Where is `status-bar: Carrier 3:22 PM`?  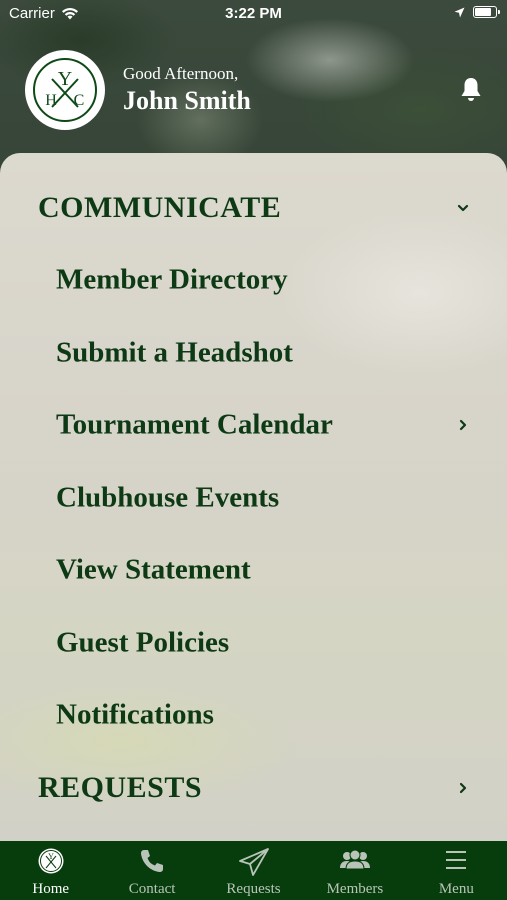
status-bar: Carrier 3:22 PM is located at coordinates (253, 14).